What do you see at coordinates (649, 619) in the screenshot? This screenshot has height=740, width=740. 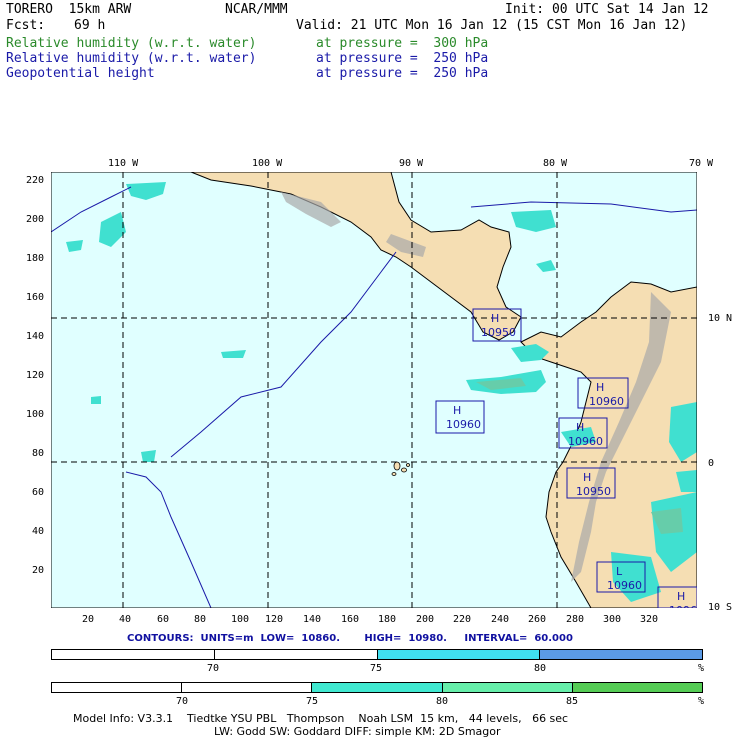 I see `x-tick: 320` at bounding box center [649, 619].